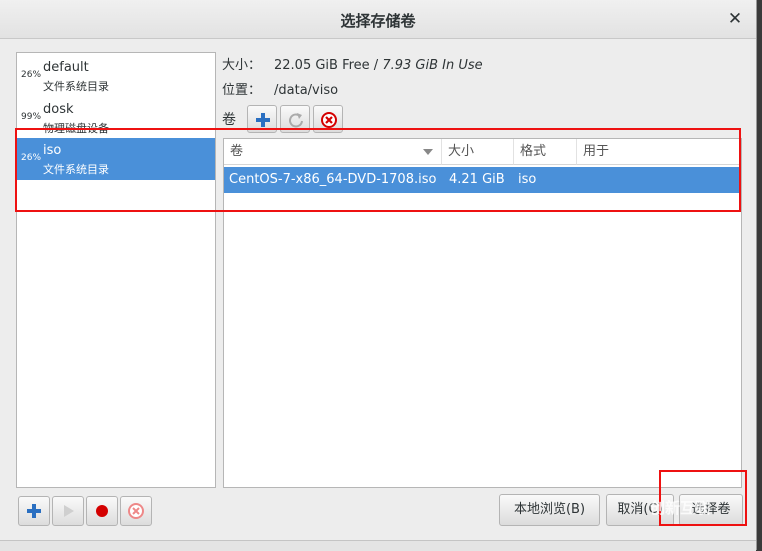 The height and width of the screenshot is (551, 762). I want to click on refresh-icon, so click(296, 120).